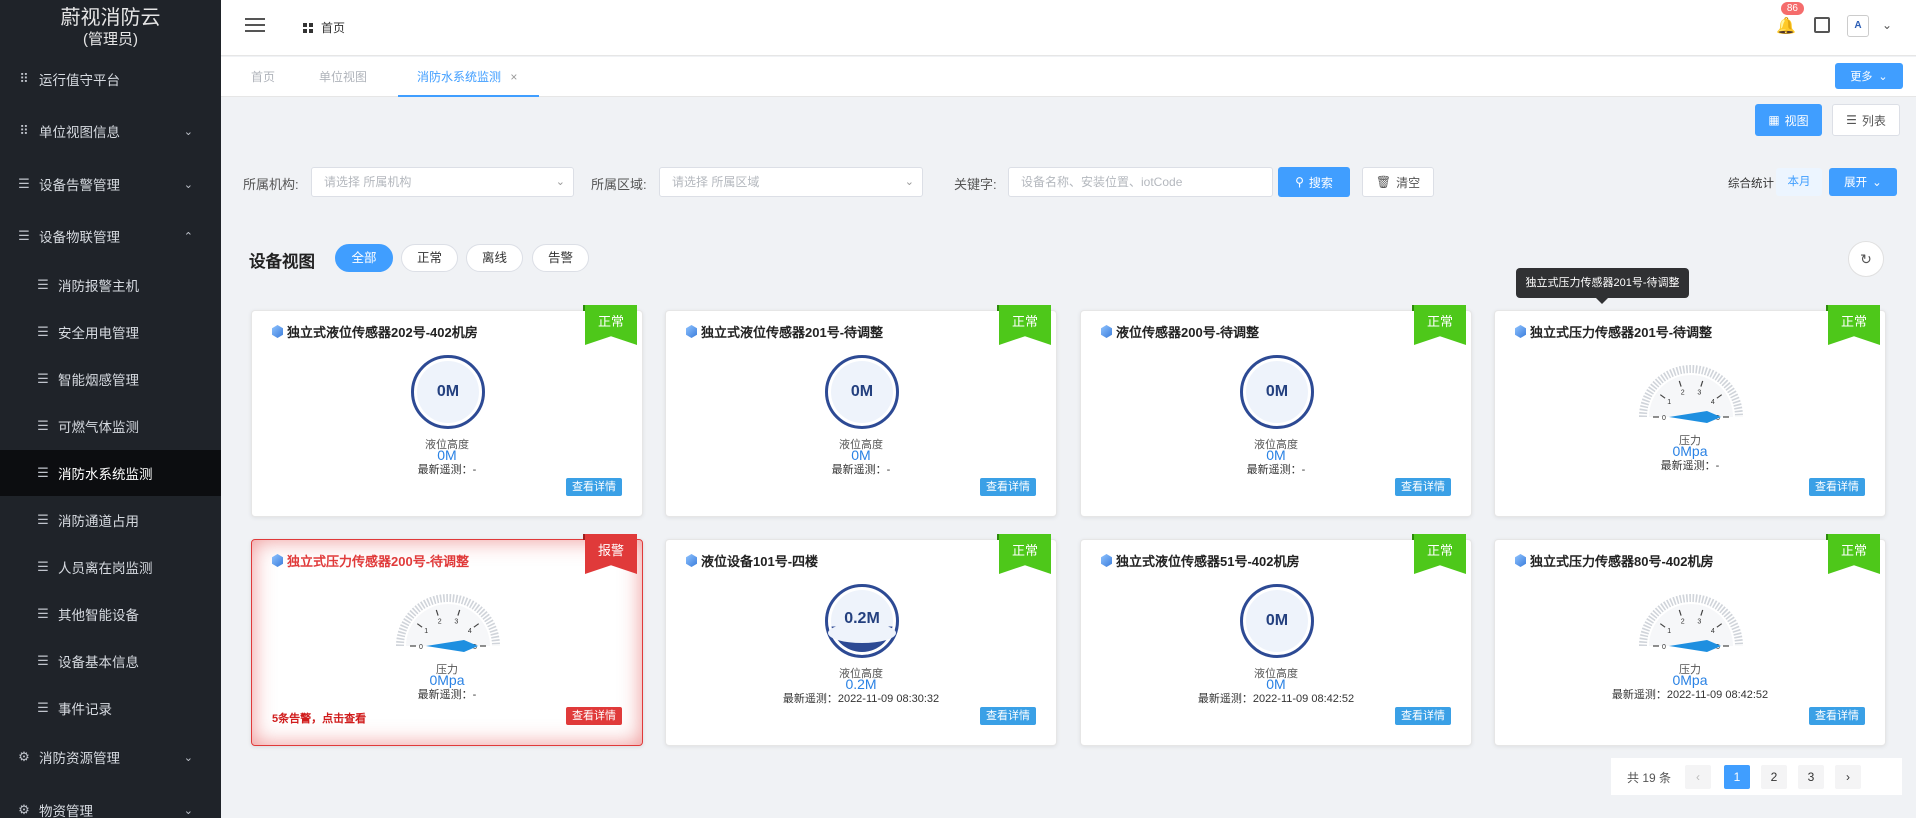 This screenshot has width=1916, height=818. Describe the element at coordinates (1690, 411) in the screenshot. I see `device-card: 独立式压力传感器201号-待调整 正常 0 1 2 3 4 5 压力 0Mpa 最新遥测：- 查看详情` at that location.